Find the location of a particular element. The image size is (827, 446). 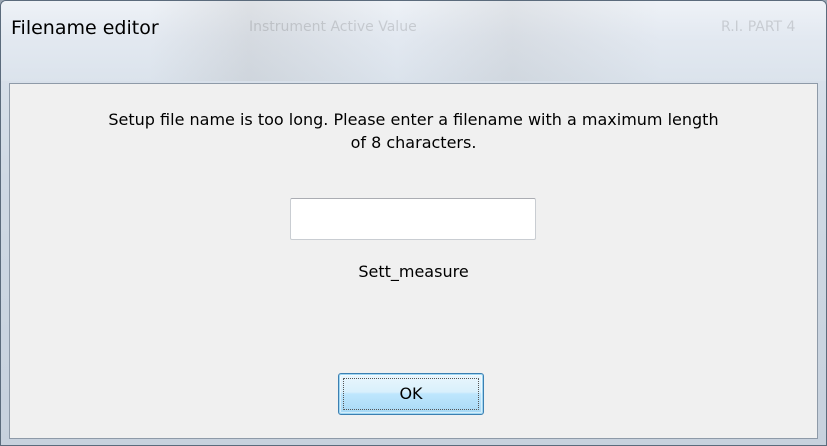

filename-input is located at coordinates (413, 219).